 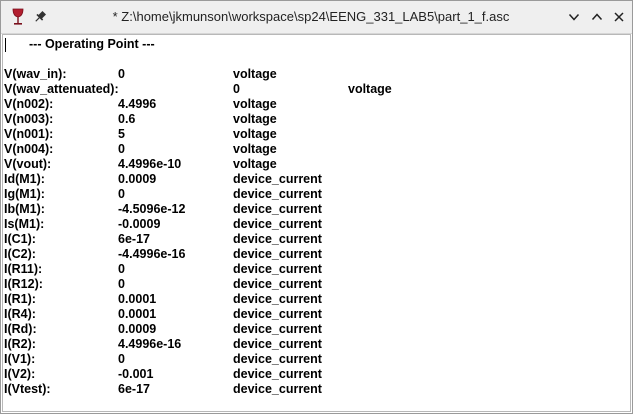 What do you see at coordinates (20, 239) in the screenshot?
I see `node-name: I(C1):` at bounding box center [20, 239].